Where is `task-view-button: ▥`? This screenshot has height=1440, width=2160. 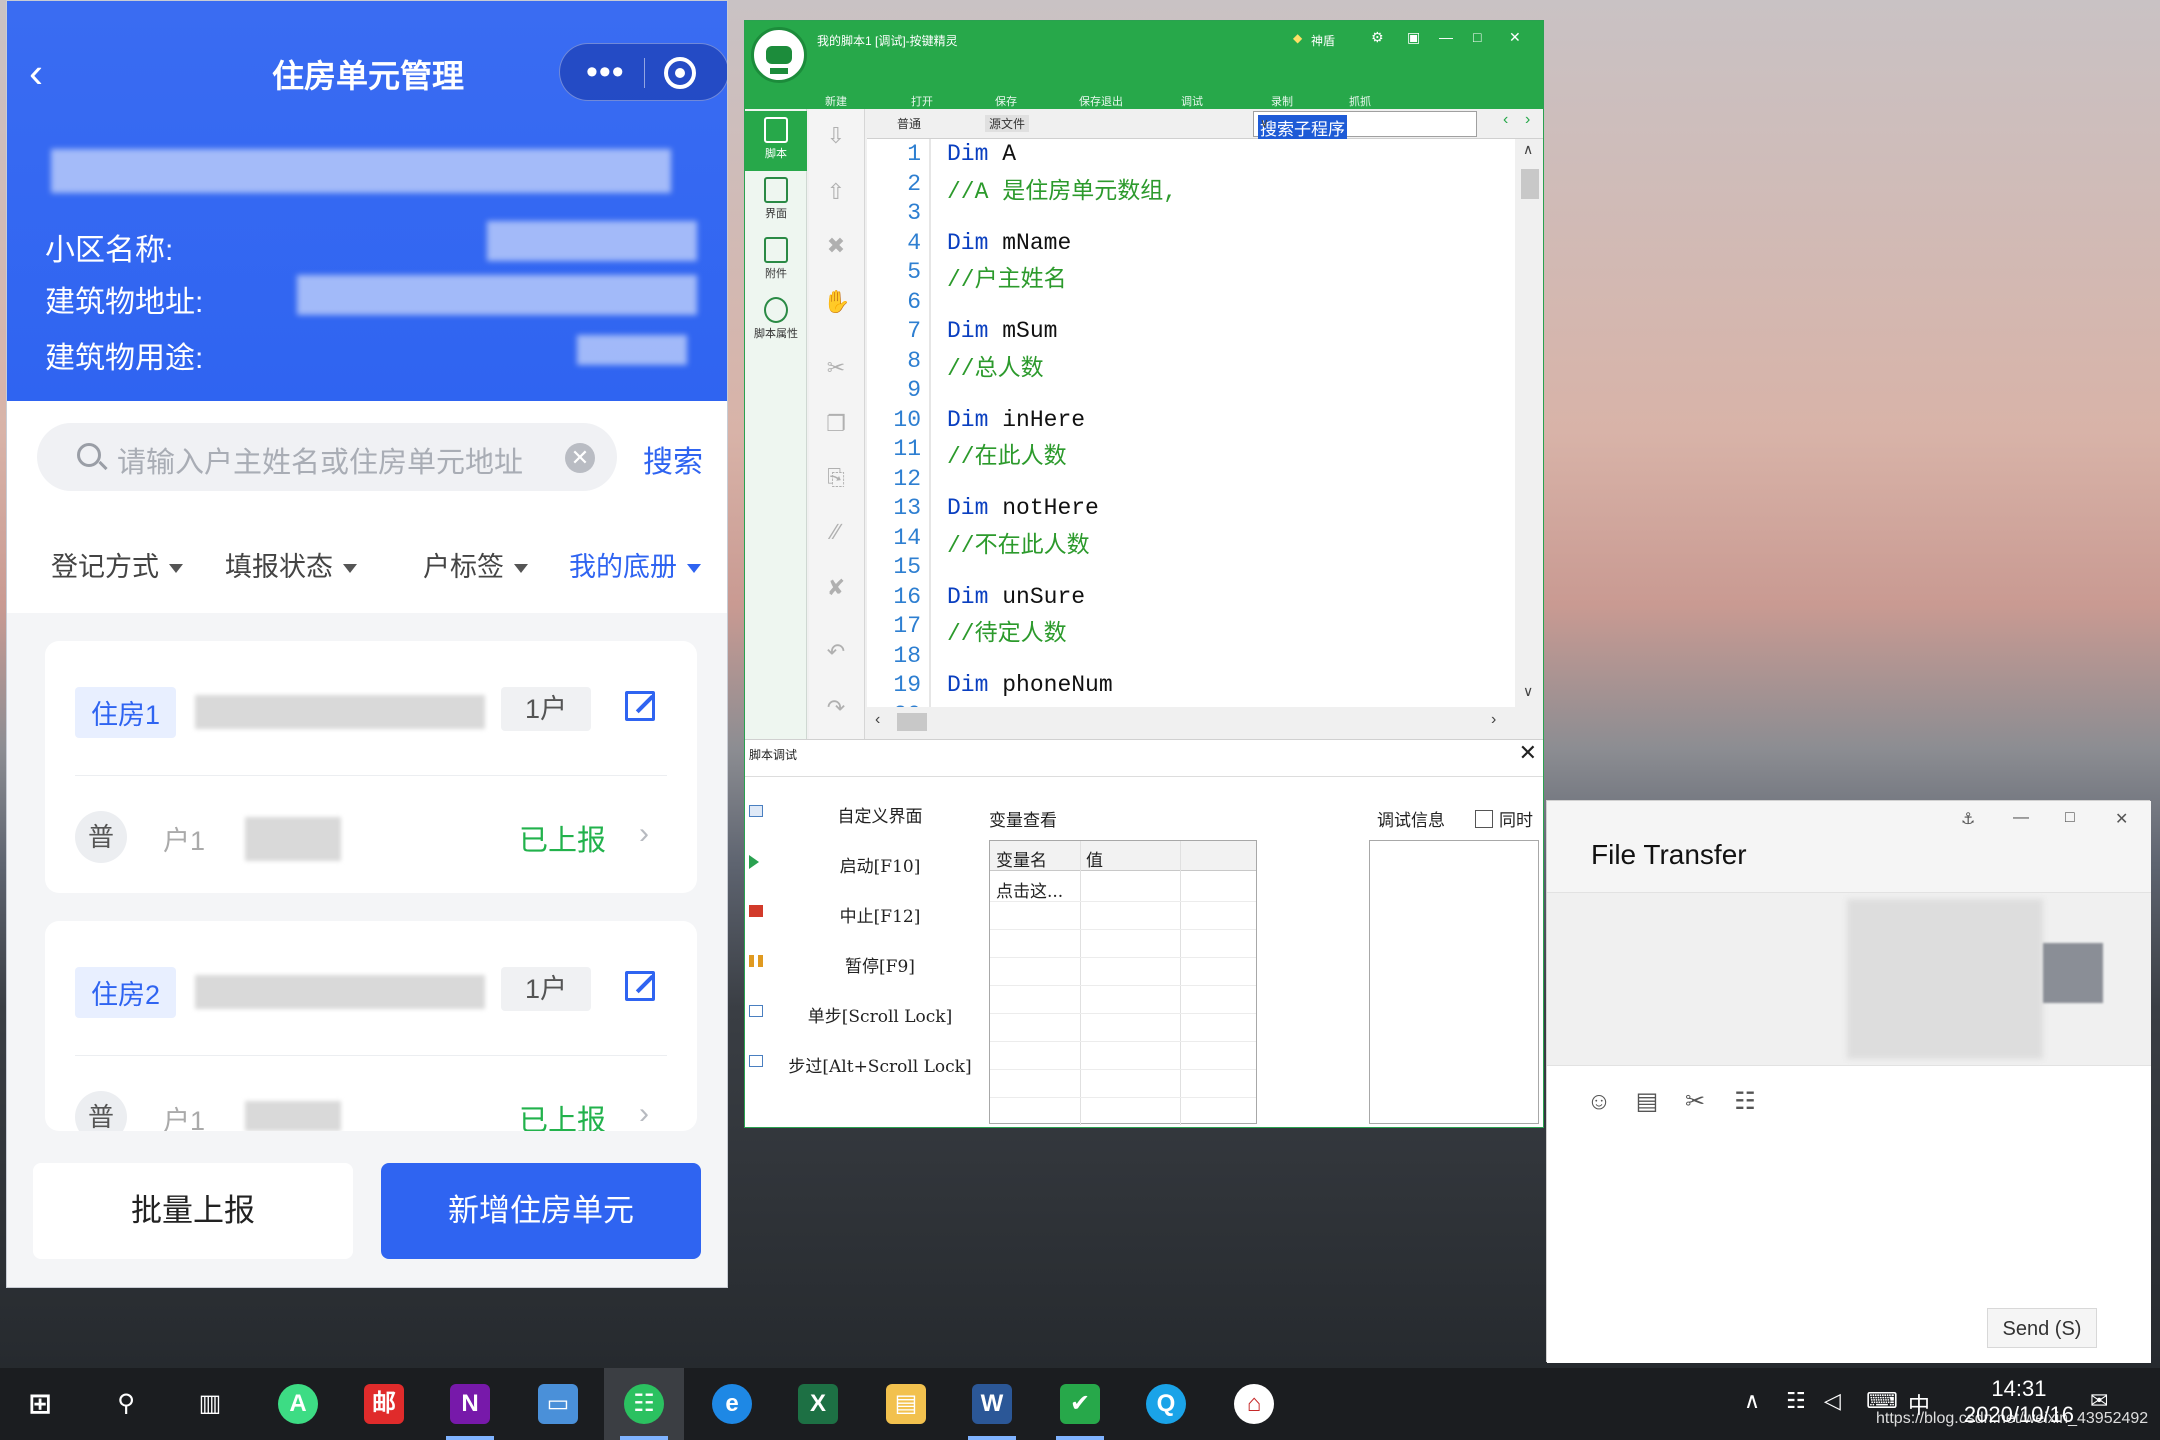
task-view-button: ▥ is located at coordinates (210, 1404).